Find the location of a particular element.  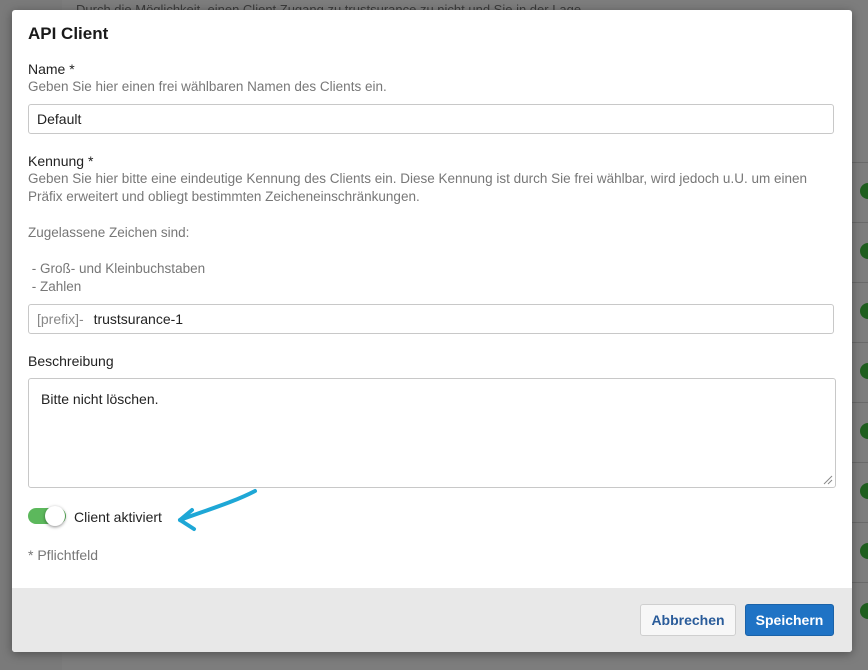

toggle-knob is located at coordinates (55, 516).